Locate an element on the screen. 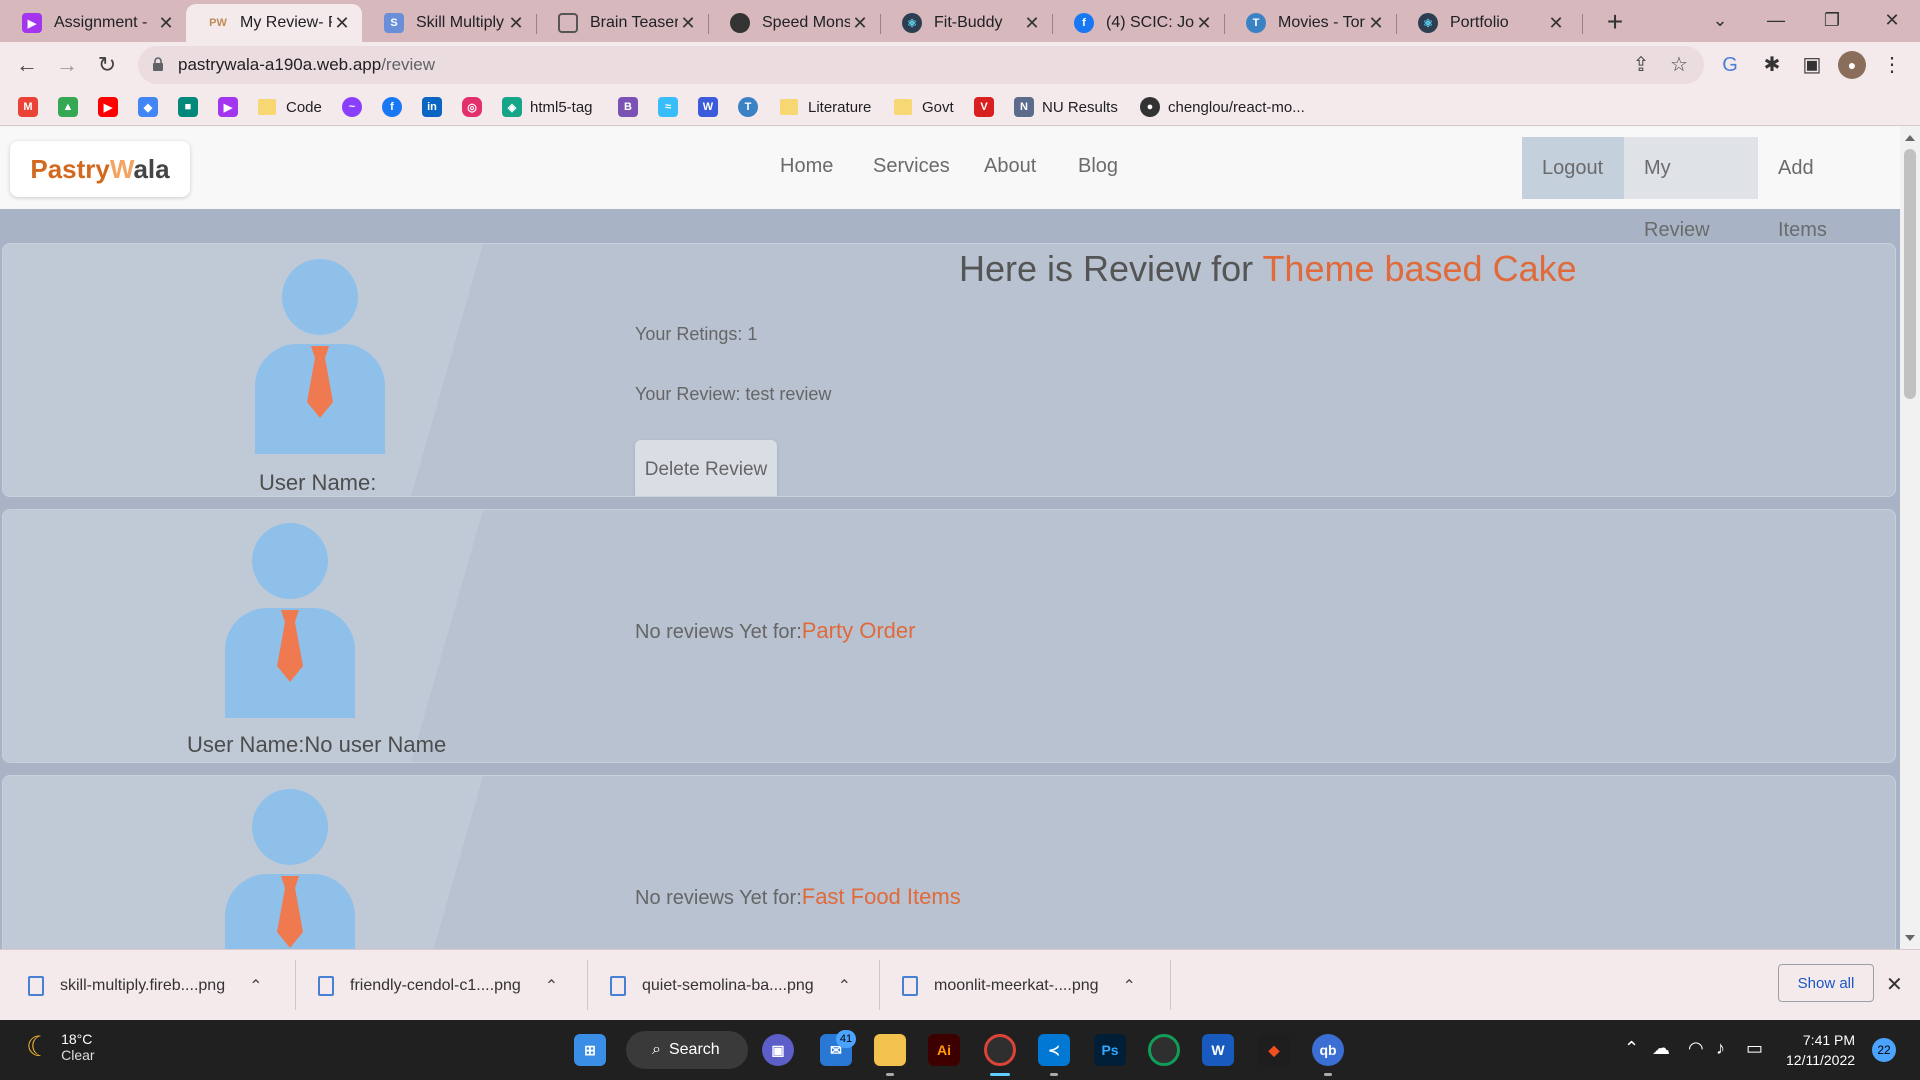 The image size is (1920, 1080). nav-blog-link: Blog is located at coordinates (1098, 166).